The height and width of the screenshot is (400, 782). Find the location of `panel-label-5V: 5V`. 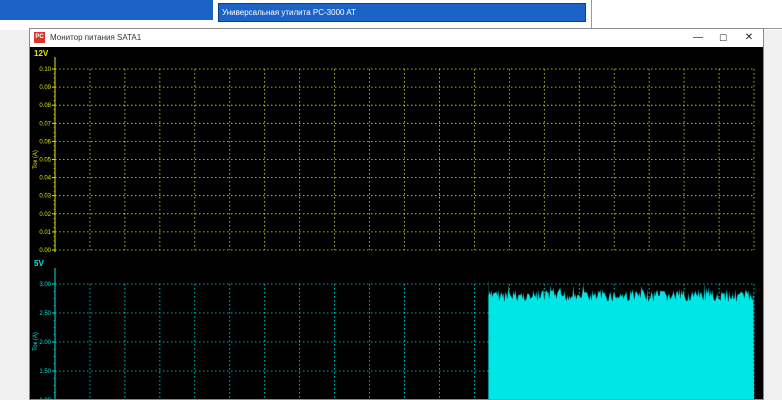

panel-label-5V: 5V is located at coordinates (39, 263).